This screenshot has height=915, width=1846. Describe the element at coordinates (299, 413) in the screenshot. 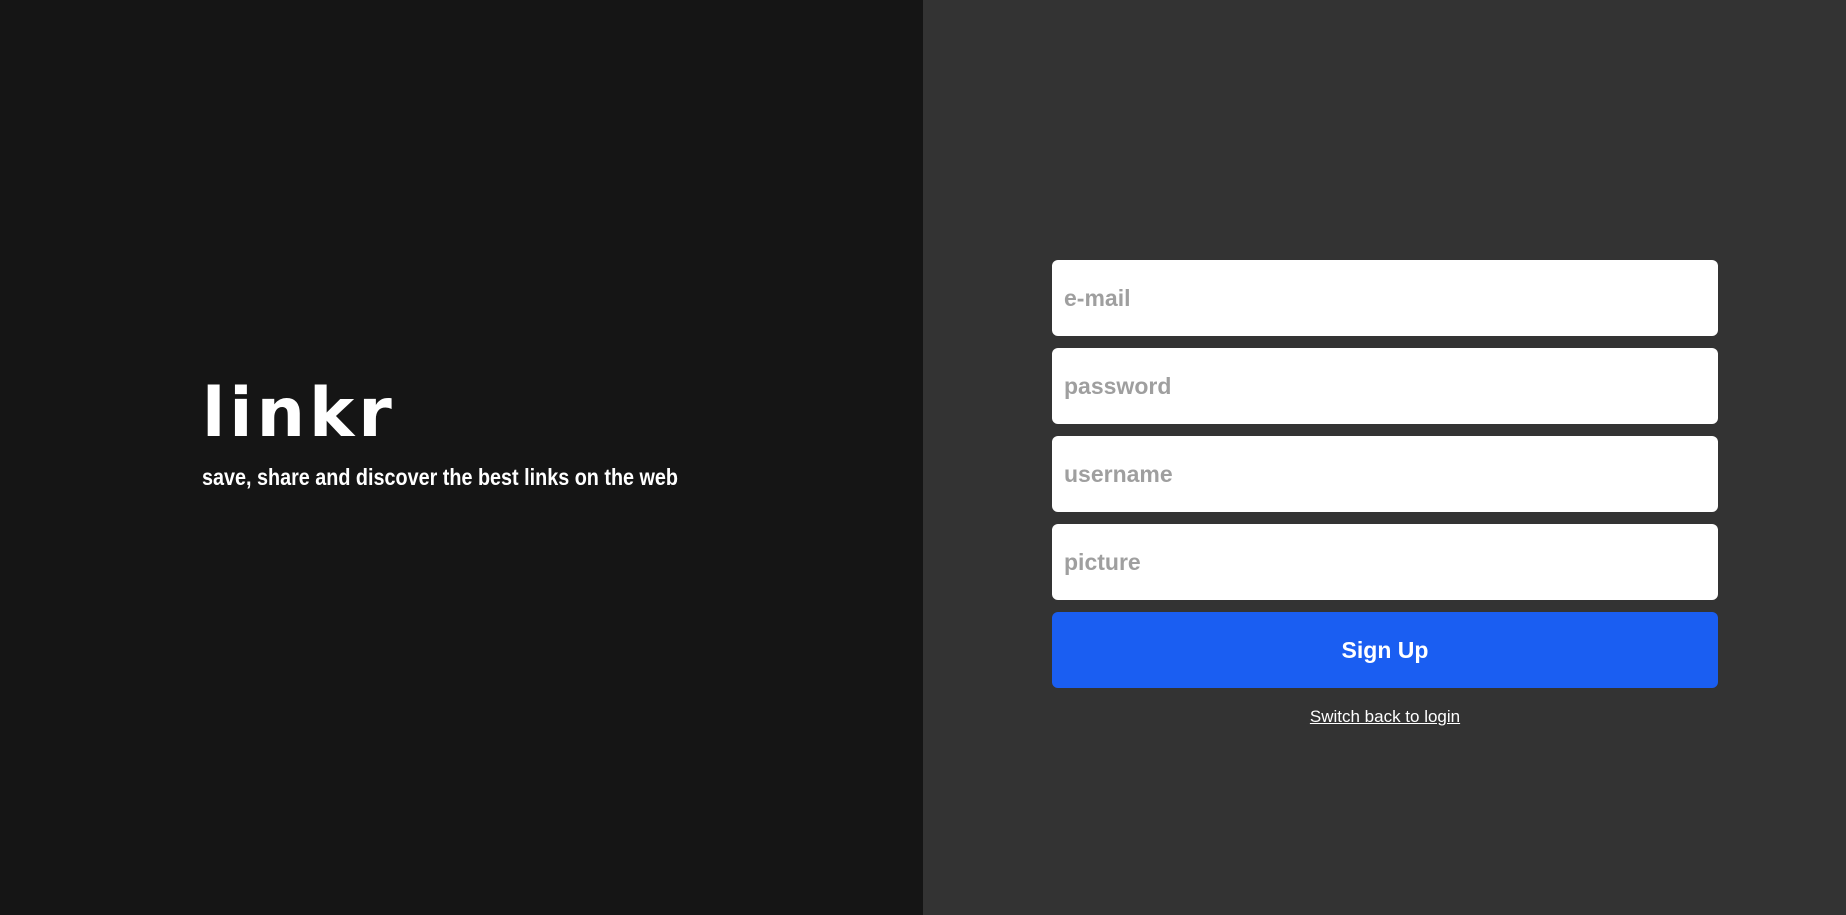

I see `logo: linkr` at that location.